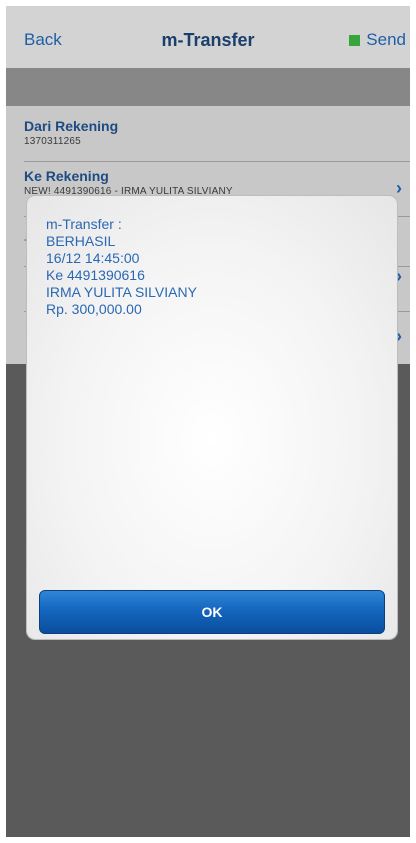 The width and height of the screenshot is (416, 843). Describe the element at coordinates (212, 612) in the screenshot. I see `ok-button: OK` at that location.